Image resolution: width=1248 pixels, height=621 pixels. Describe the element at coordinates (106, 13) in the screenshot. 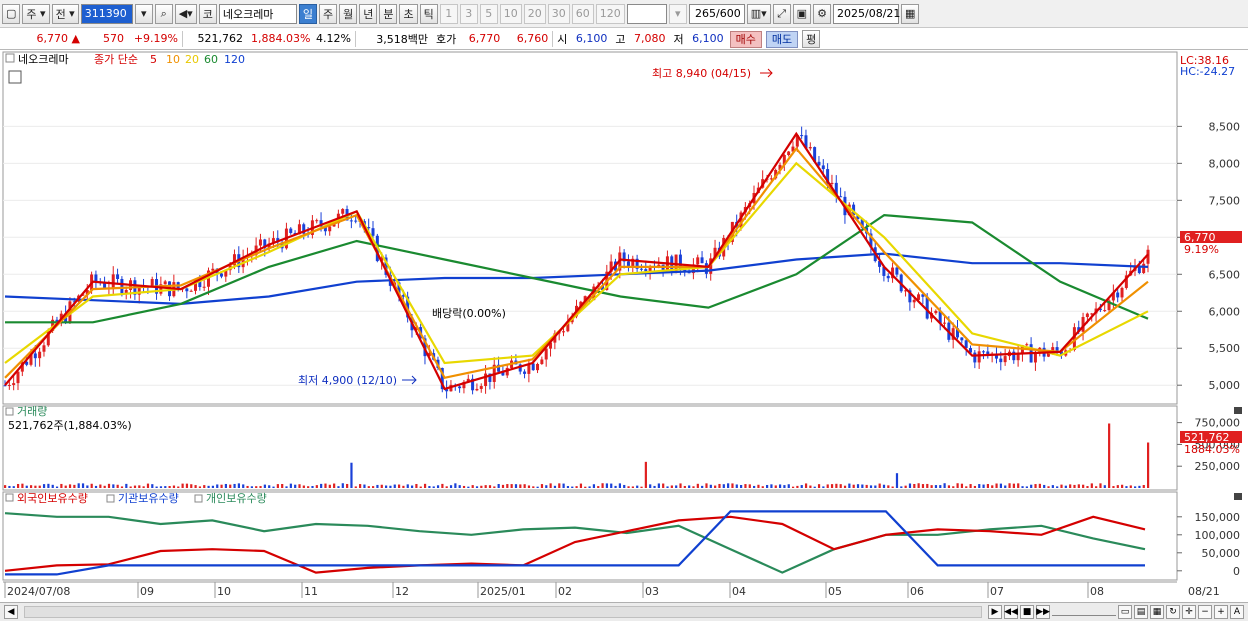

I see `stock-code-input: 311390` at that location.